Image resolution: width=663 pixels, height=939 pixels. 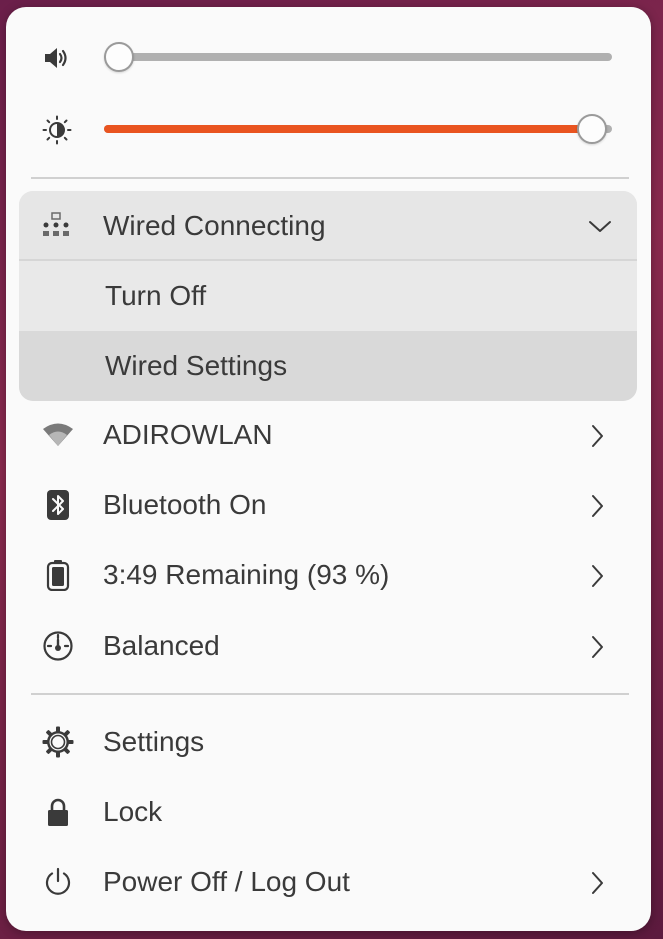 I want to click on power-profile-icon, so click(x=58, y=646).